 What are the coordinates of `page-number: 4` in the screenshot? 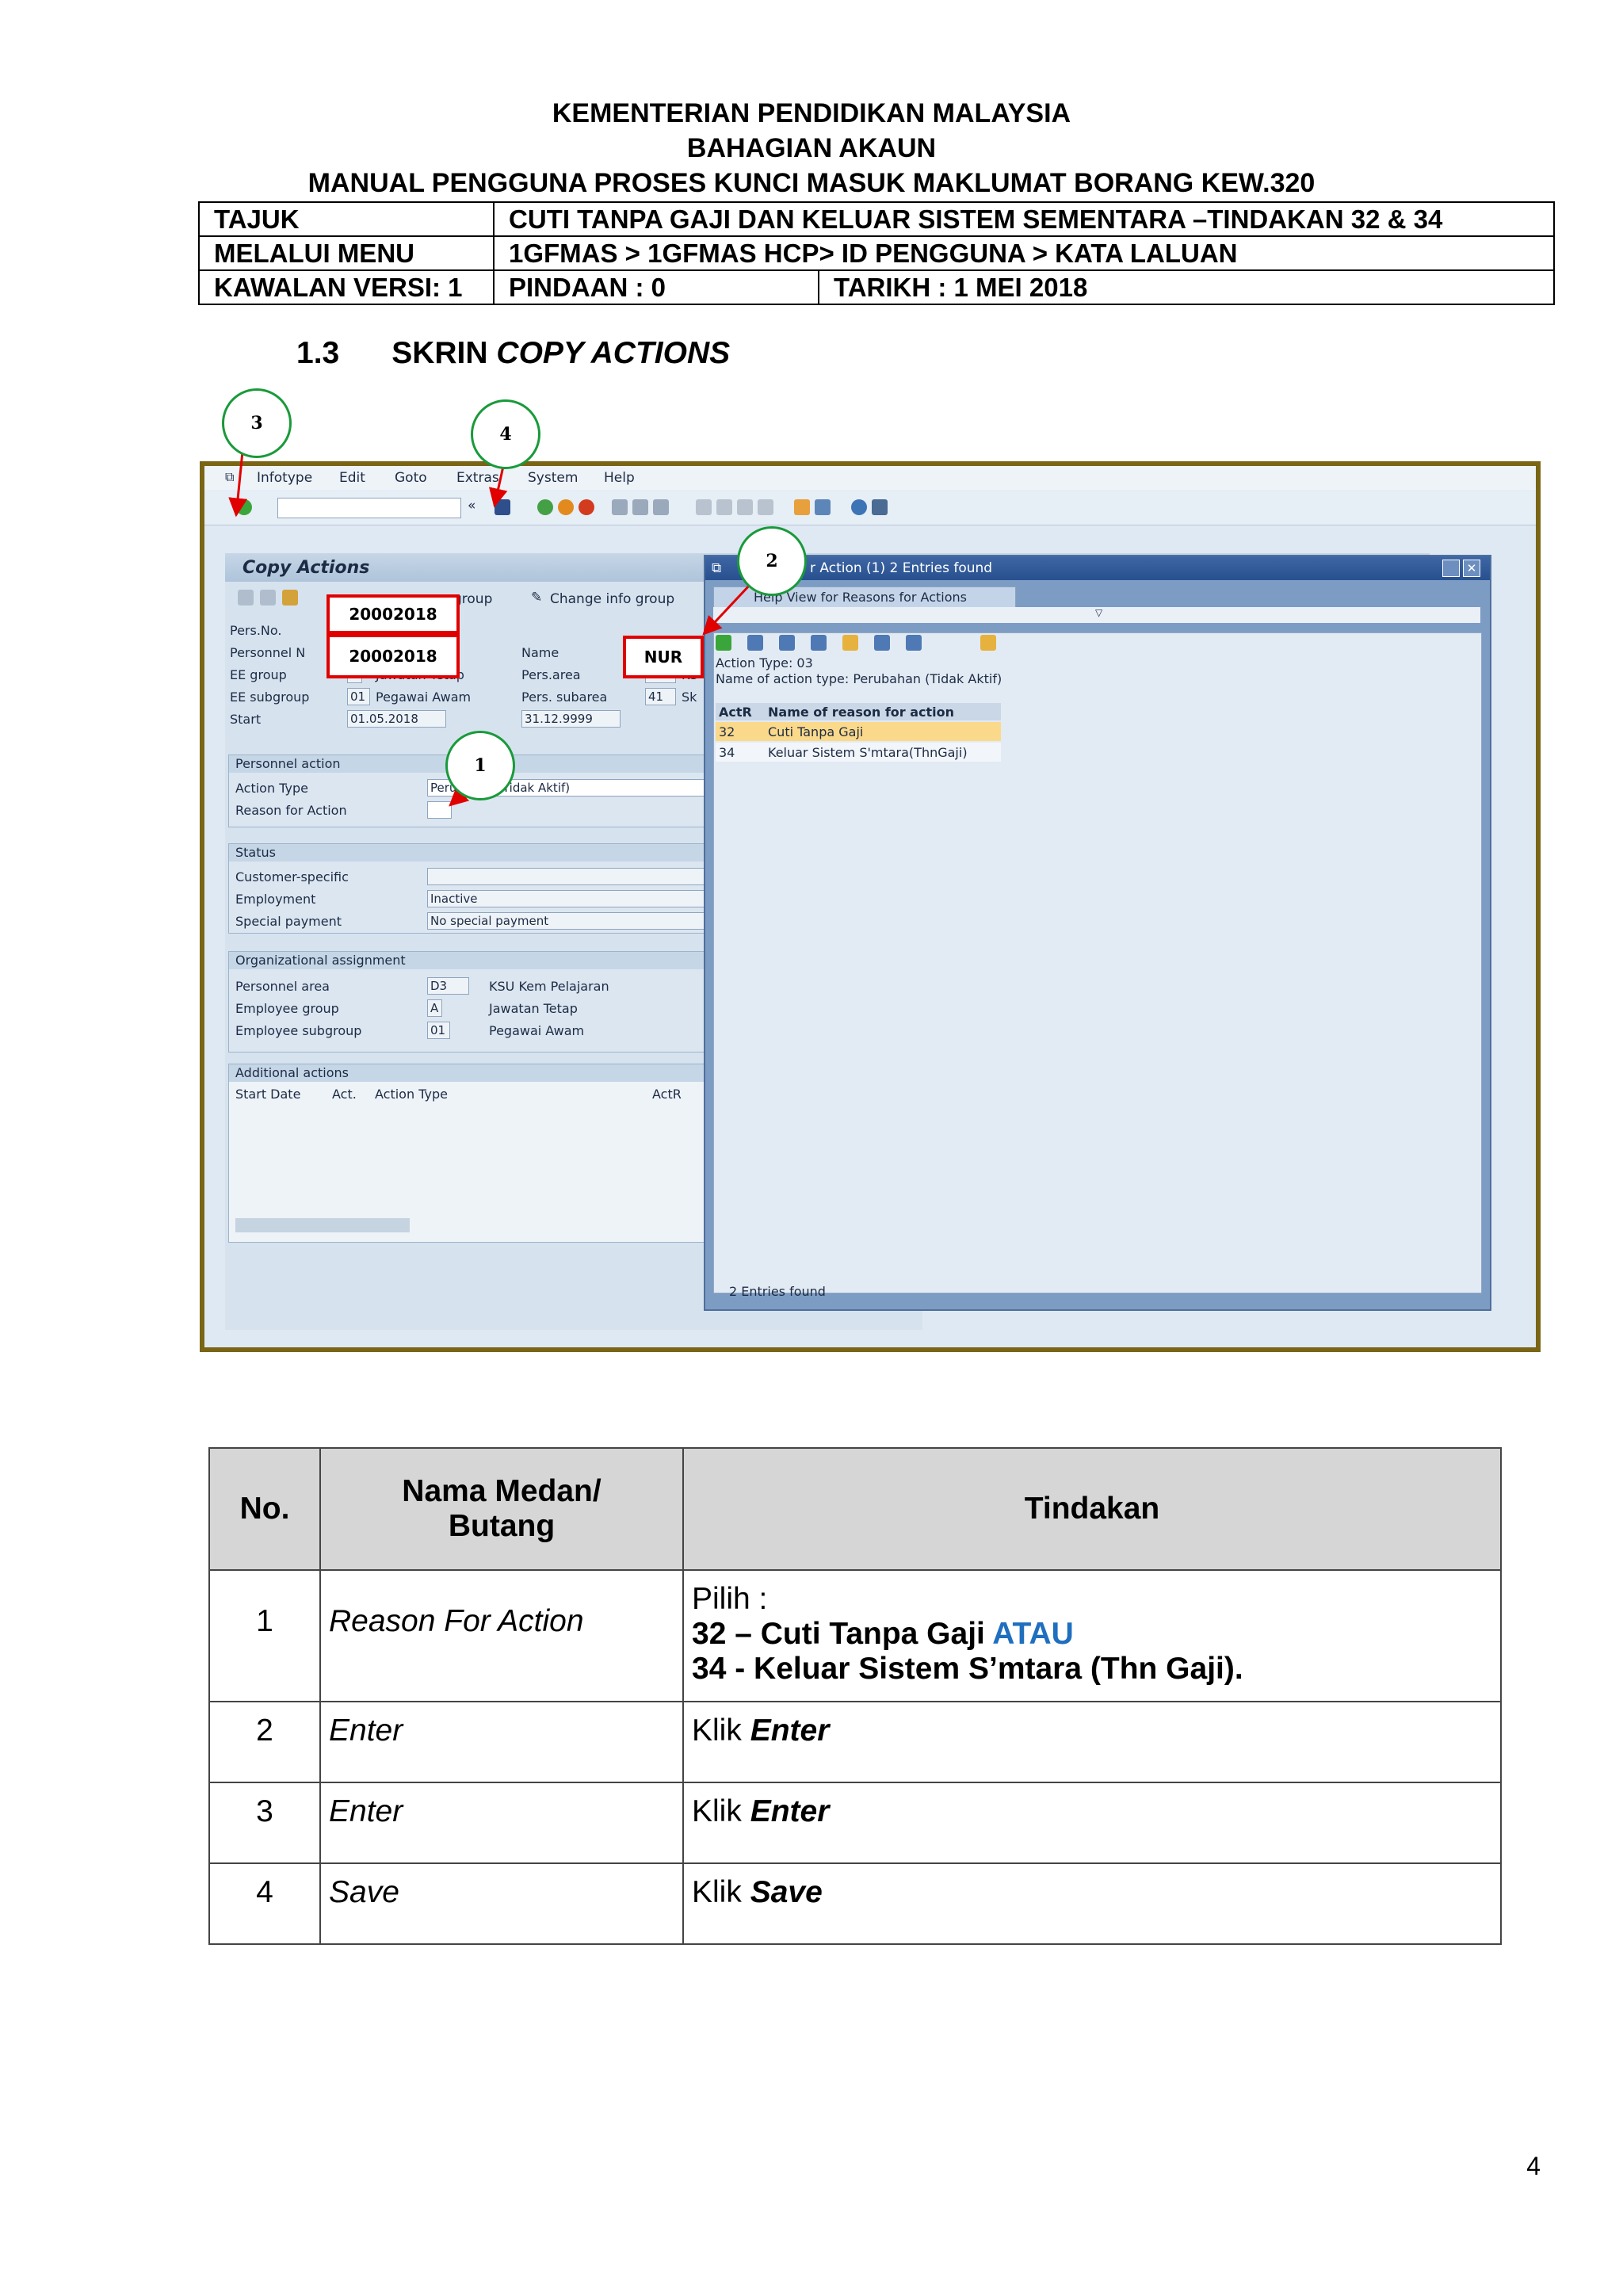 It's located at (1533, 2166).